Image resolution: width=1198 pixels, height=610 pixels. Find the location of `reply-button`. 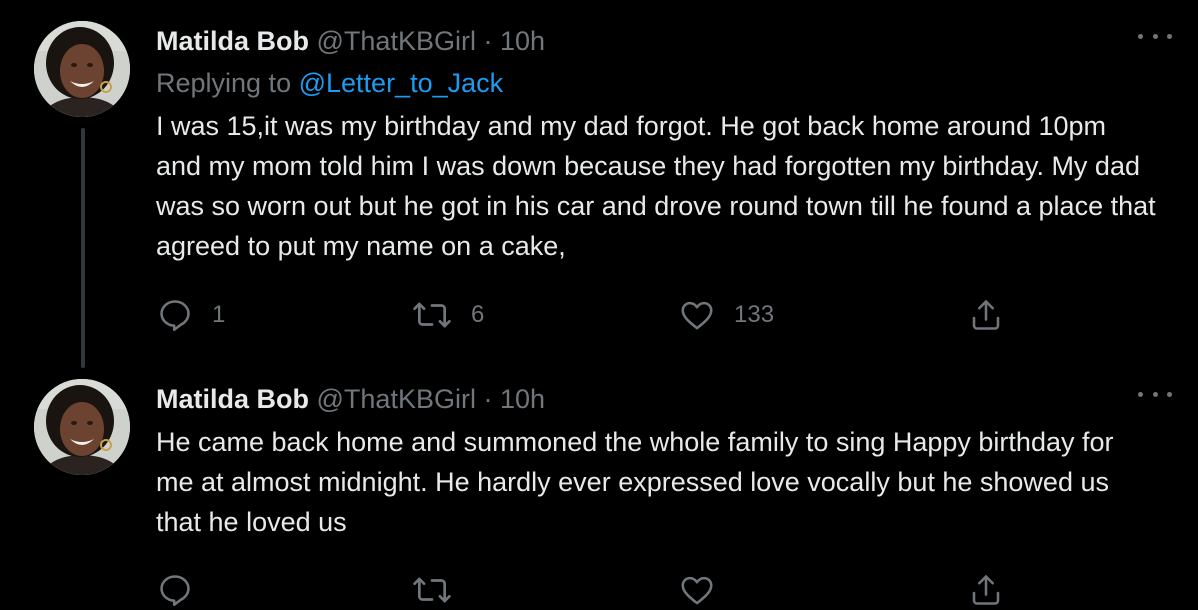

reply-button is located at coordinates (175, 590).